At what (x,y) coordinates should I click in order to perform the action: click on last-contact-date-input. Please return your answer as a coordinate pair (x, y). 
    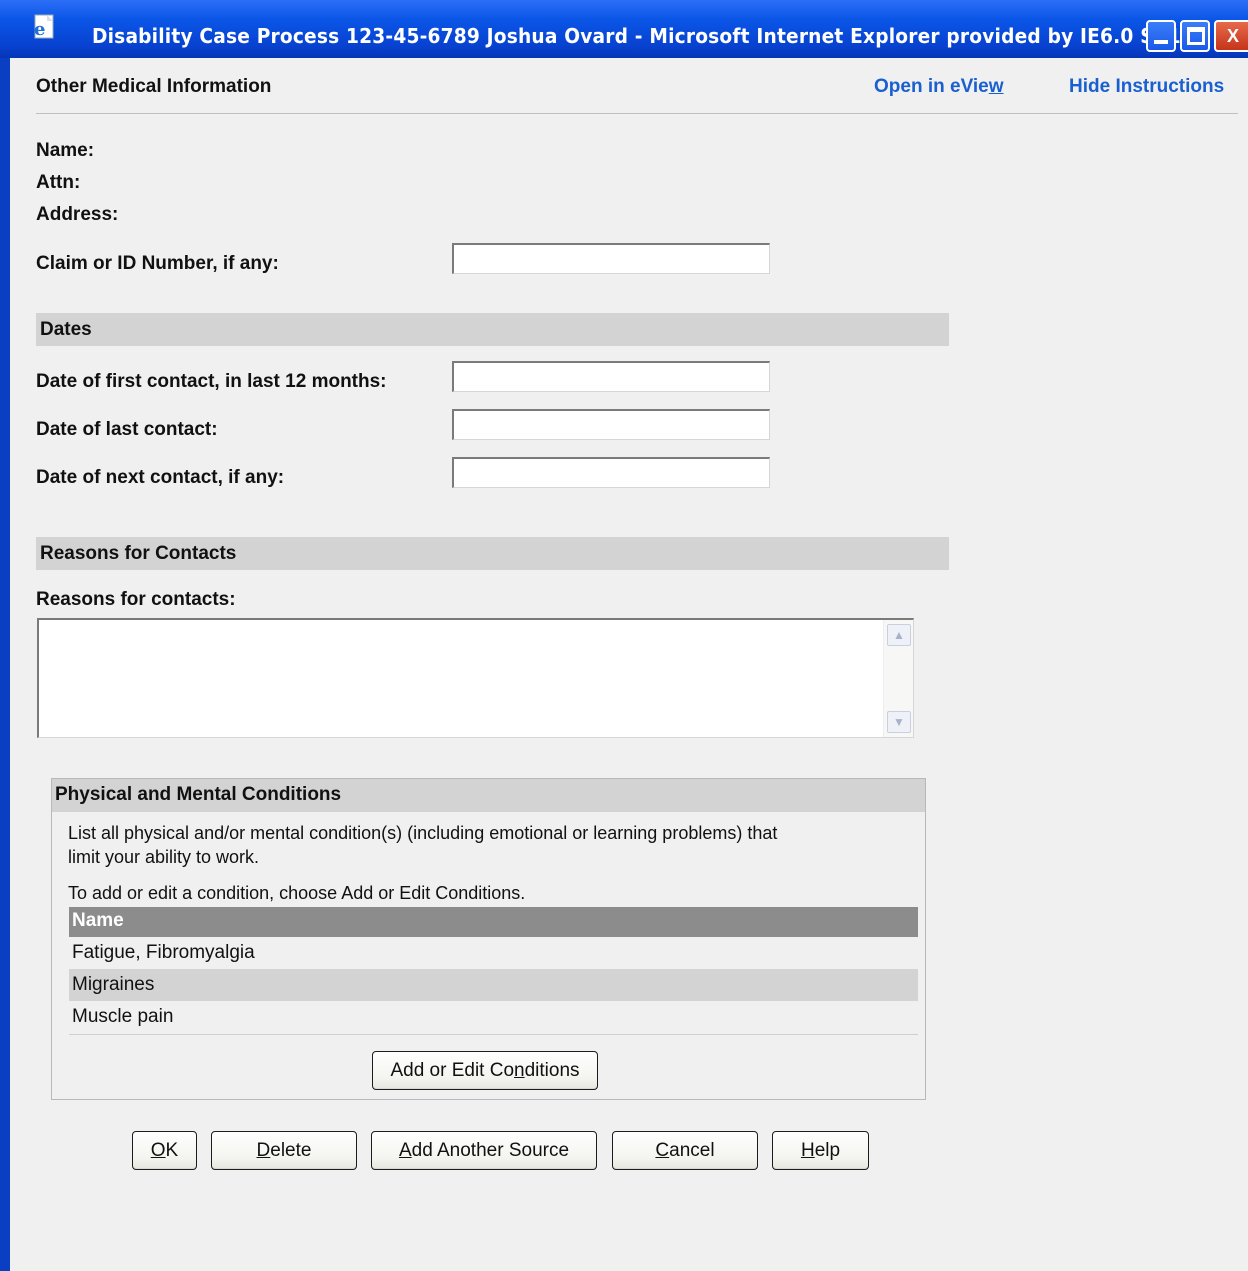
    Looking at the image, I should click on (611, 424).